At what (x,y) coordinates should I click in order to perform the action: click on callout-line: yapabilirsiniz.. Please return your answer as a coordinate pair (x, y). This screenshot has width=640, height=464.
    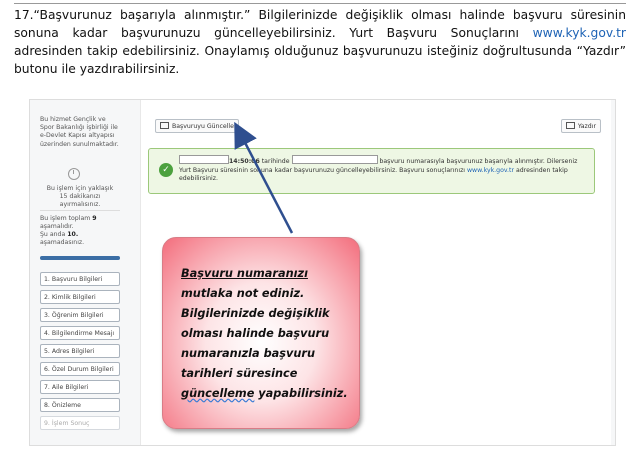
    Looking at the image, I should click on (301, 393).